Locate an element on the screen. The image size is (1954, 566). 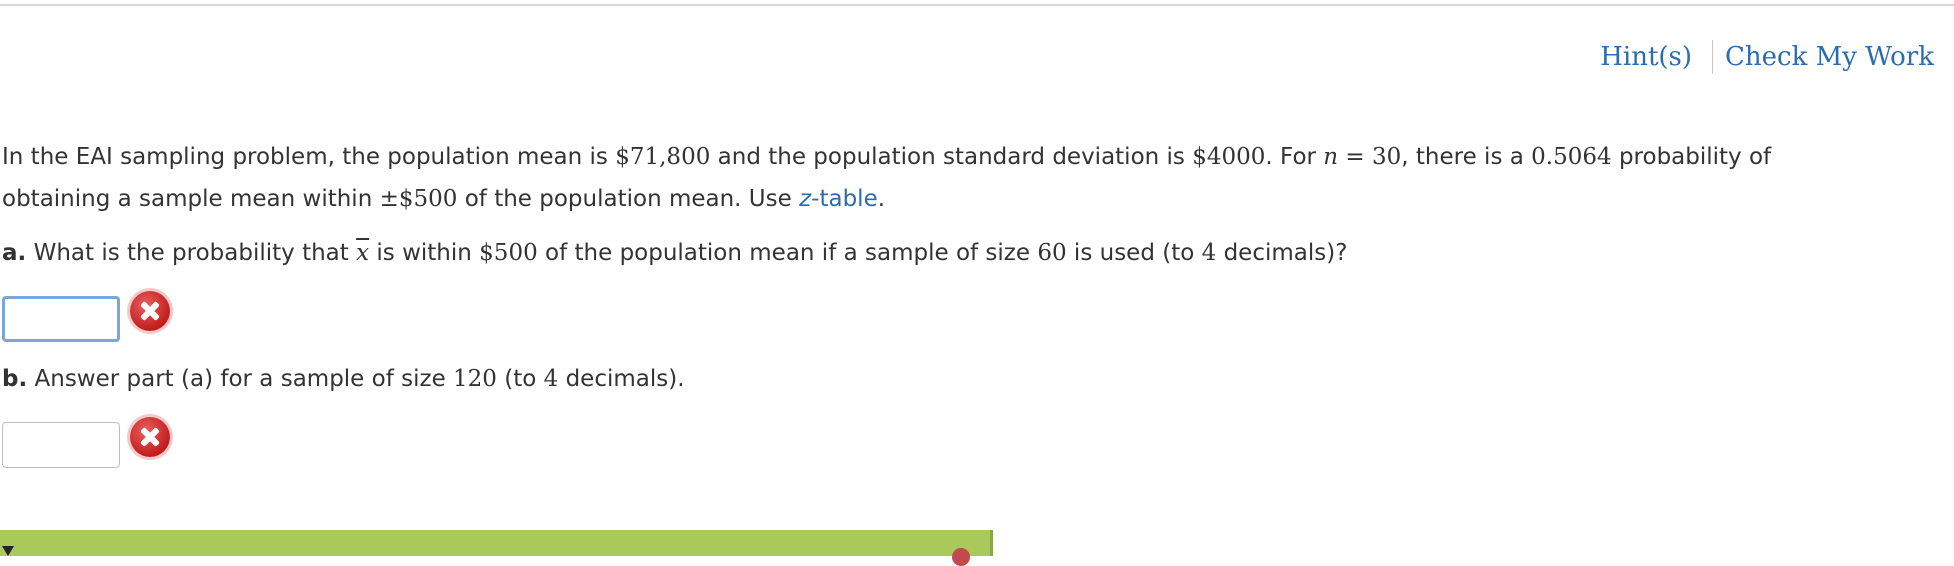
question-b-label: b. is located at coordinates (15, 379).